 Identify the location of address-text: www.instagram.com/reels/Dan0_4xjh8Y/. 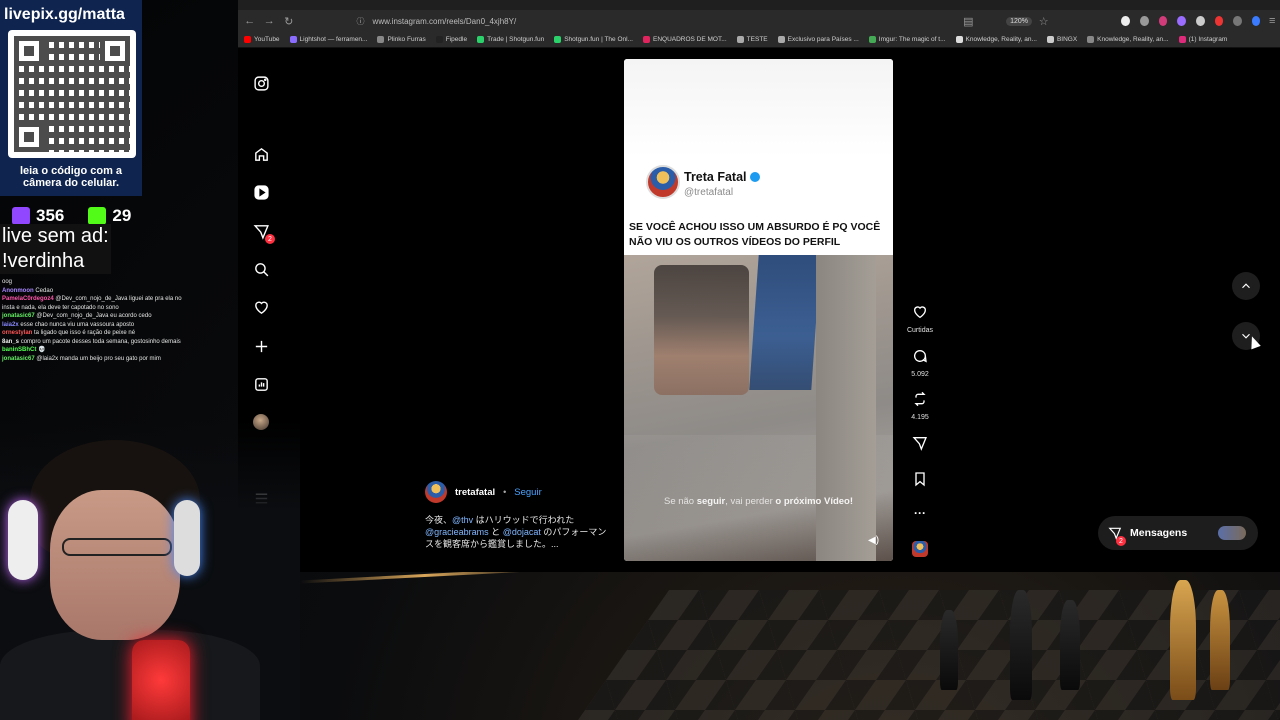
(444, 21).